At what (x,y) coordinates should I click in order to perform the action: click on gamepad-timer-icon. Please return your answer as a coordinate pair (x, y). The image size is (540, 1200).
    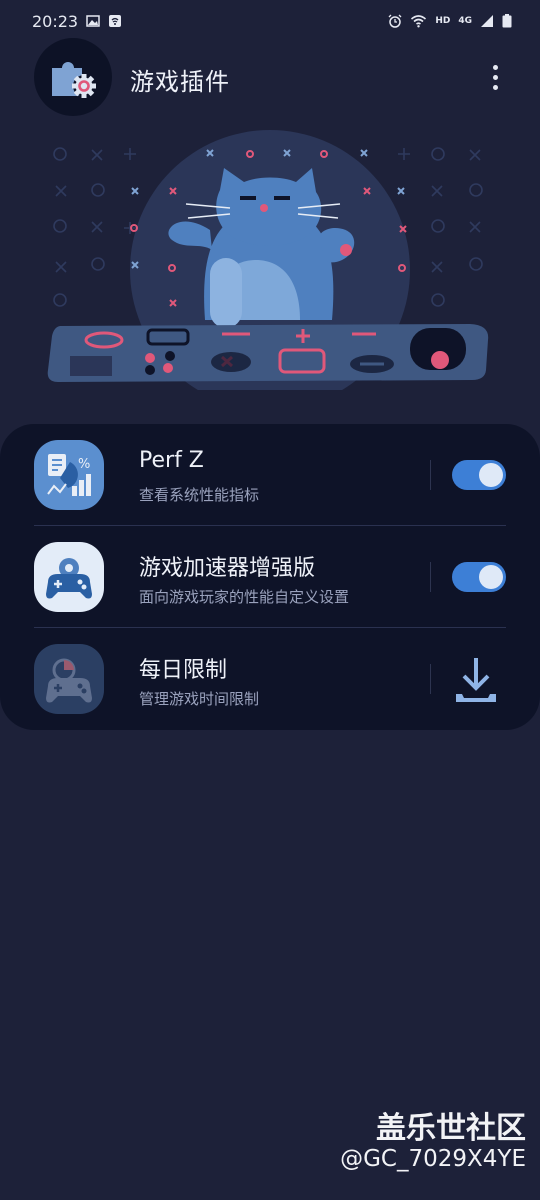
    Looking at the image, I should click on (69, 680).